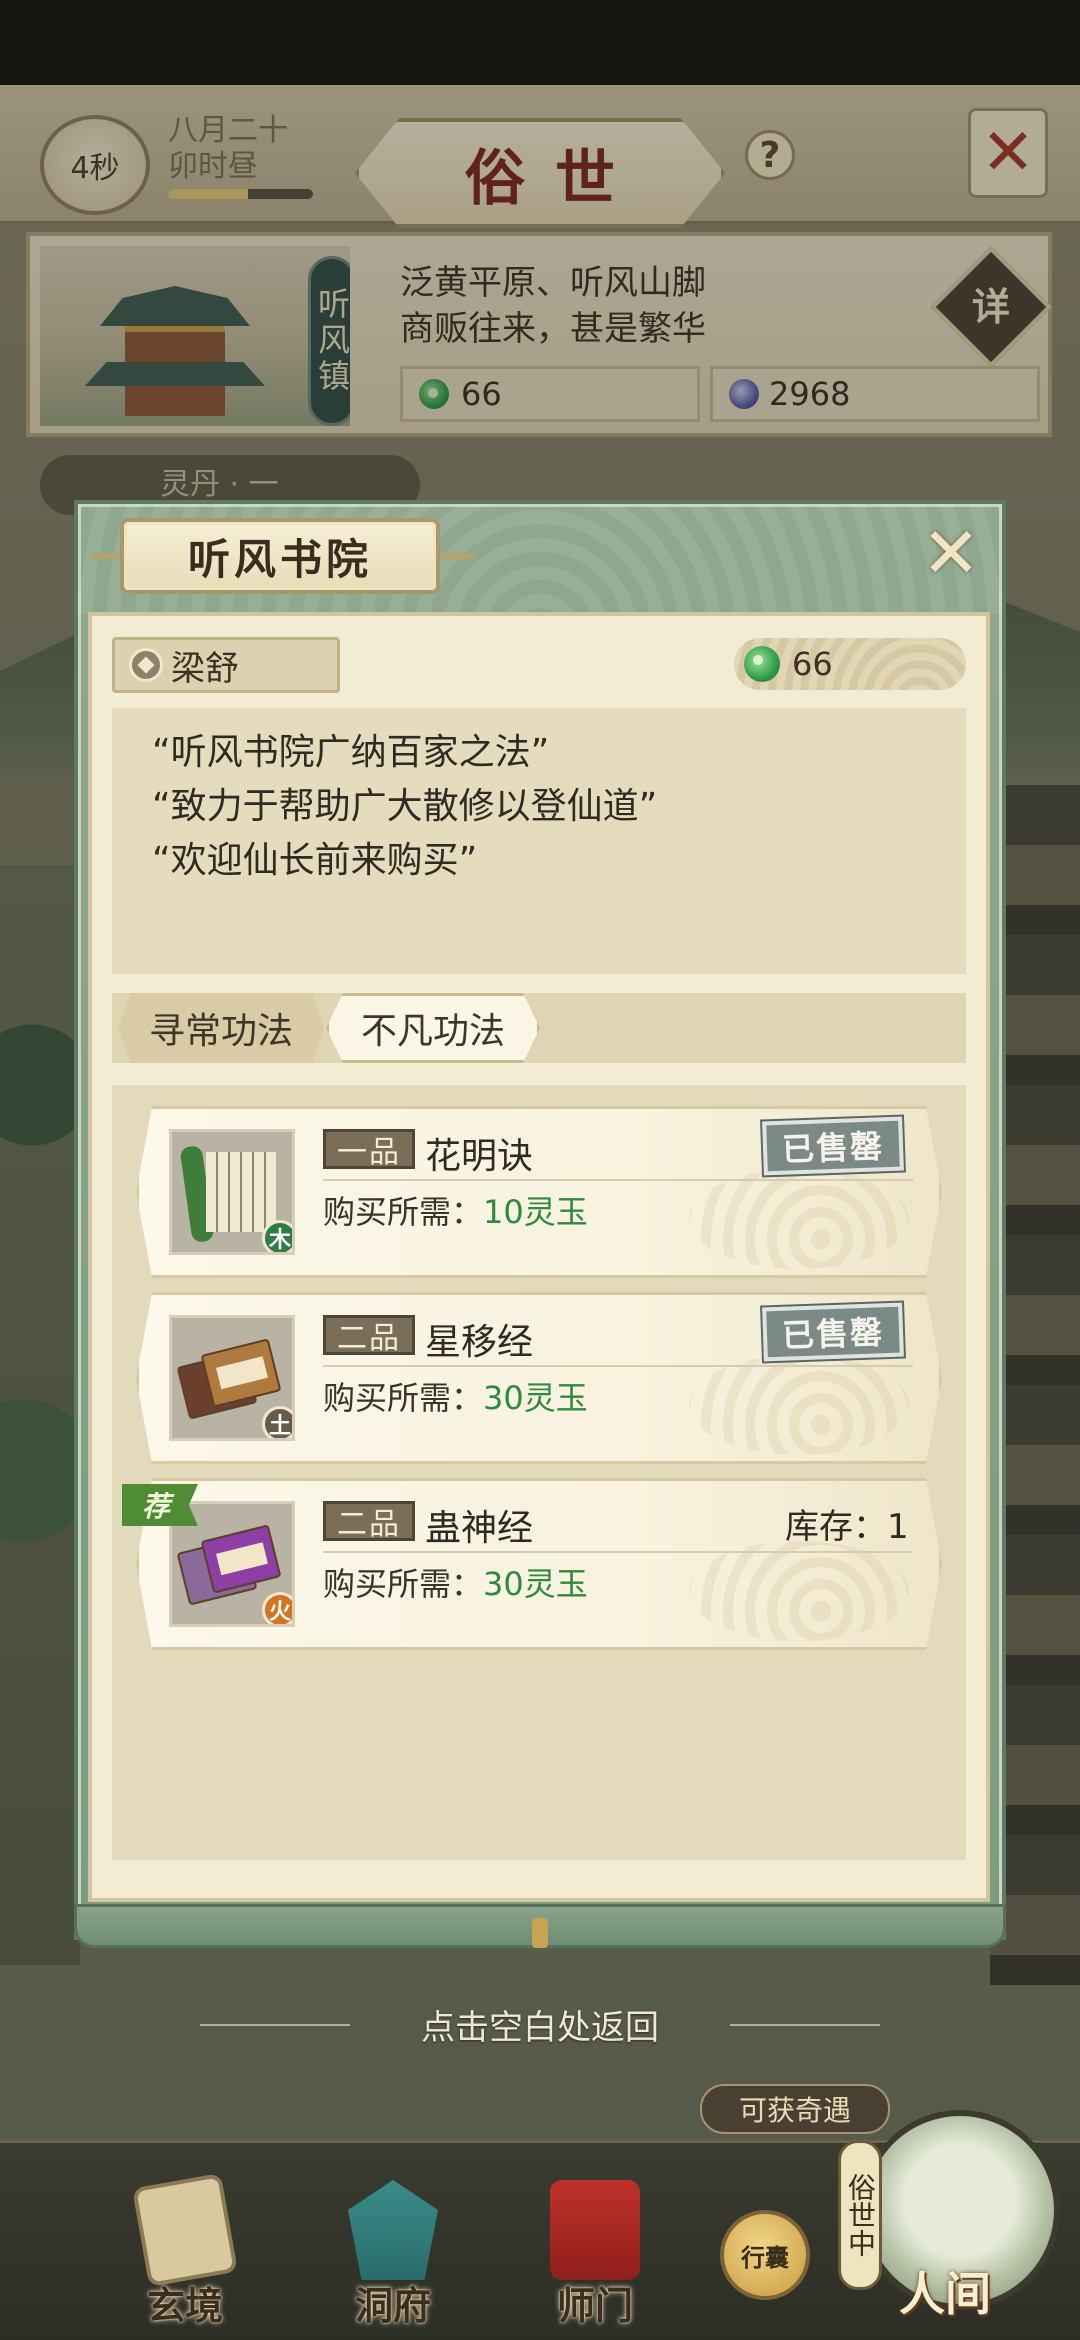  I want to click on npc-quote-box: “听风书院广纳百家之法” “致力于帮助广大散修以登仙道” “欢迎仙长前来购买”, so click(539, 841).